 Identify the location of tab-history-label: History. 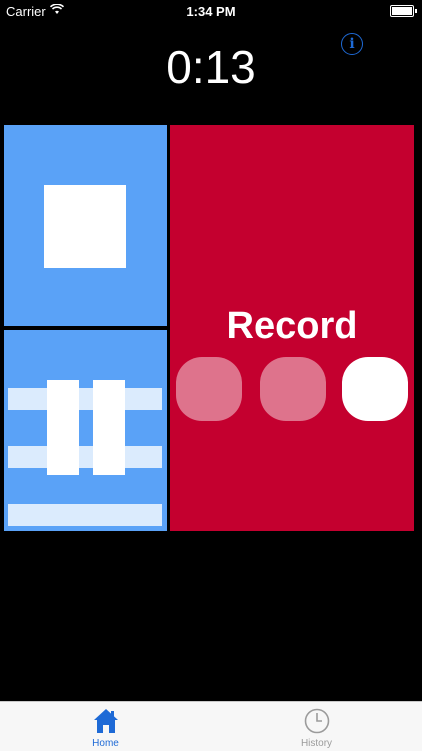
(316, 743).